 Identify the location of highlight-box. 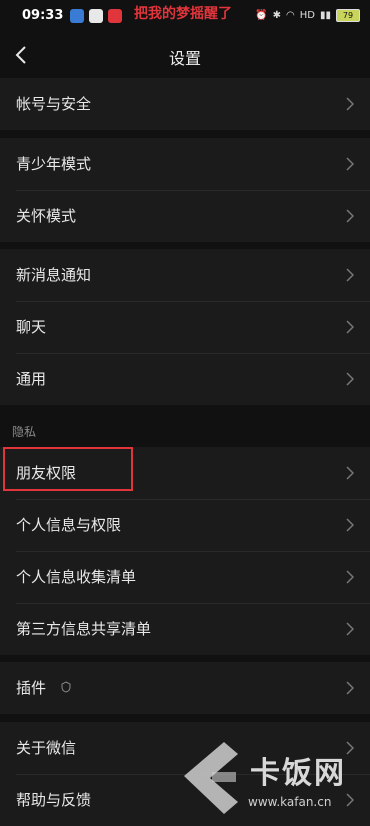
(68, 469).